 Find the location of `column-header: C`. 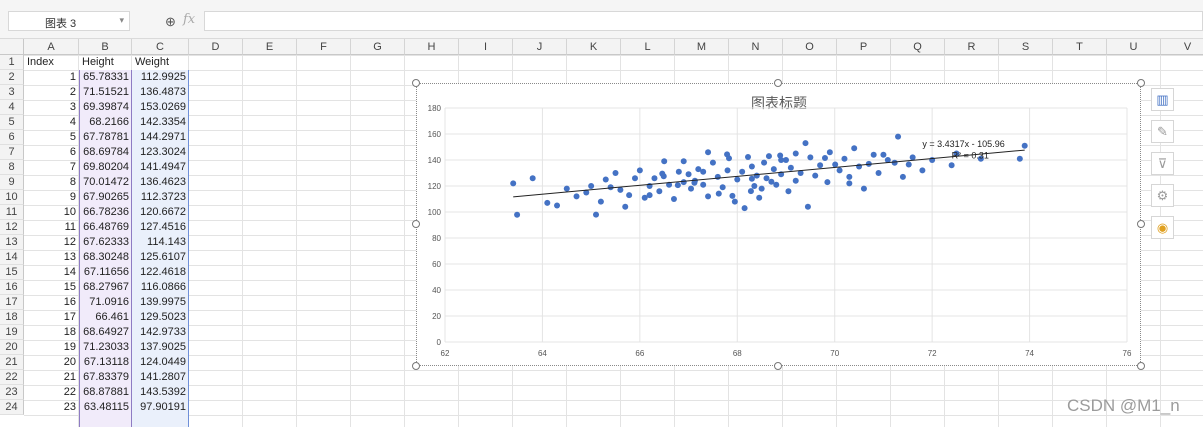

column-header: C is located at coordinates (160, 47).